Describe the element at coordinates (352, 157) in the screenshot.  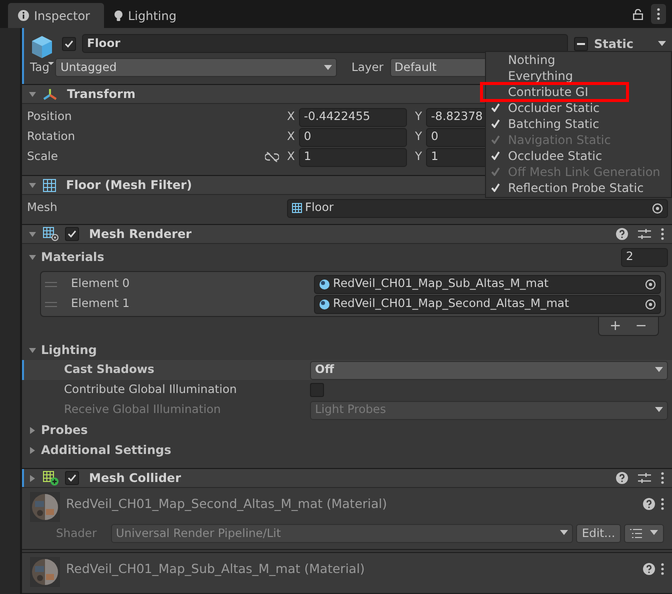
I see `number-field: 1` at that location.